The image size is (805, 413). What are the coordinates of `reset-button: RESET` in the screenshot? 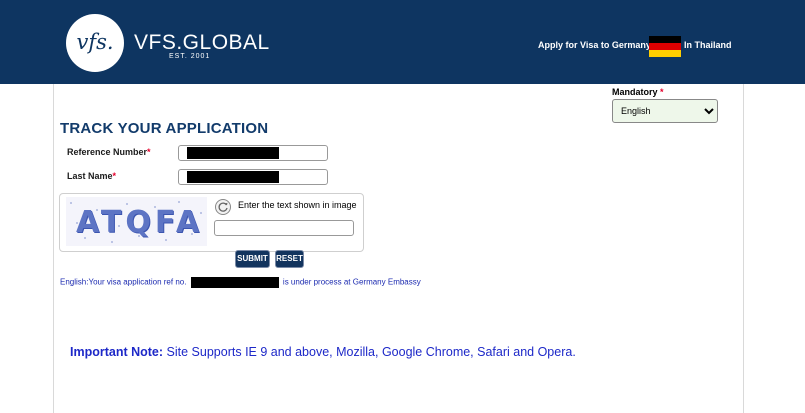 It's located at (289, 259).